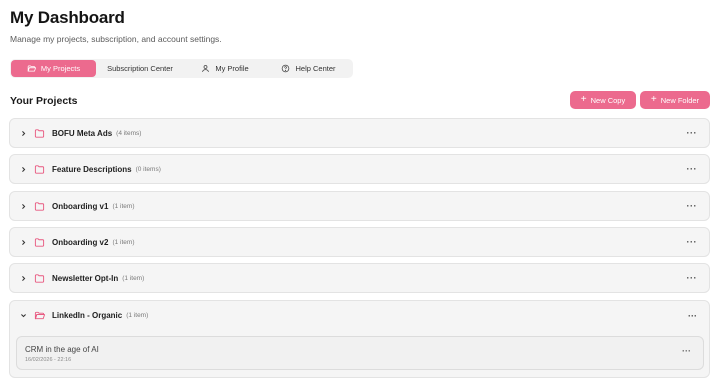  I want to click on folder-item-count: (4 items), so click(129, 133).